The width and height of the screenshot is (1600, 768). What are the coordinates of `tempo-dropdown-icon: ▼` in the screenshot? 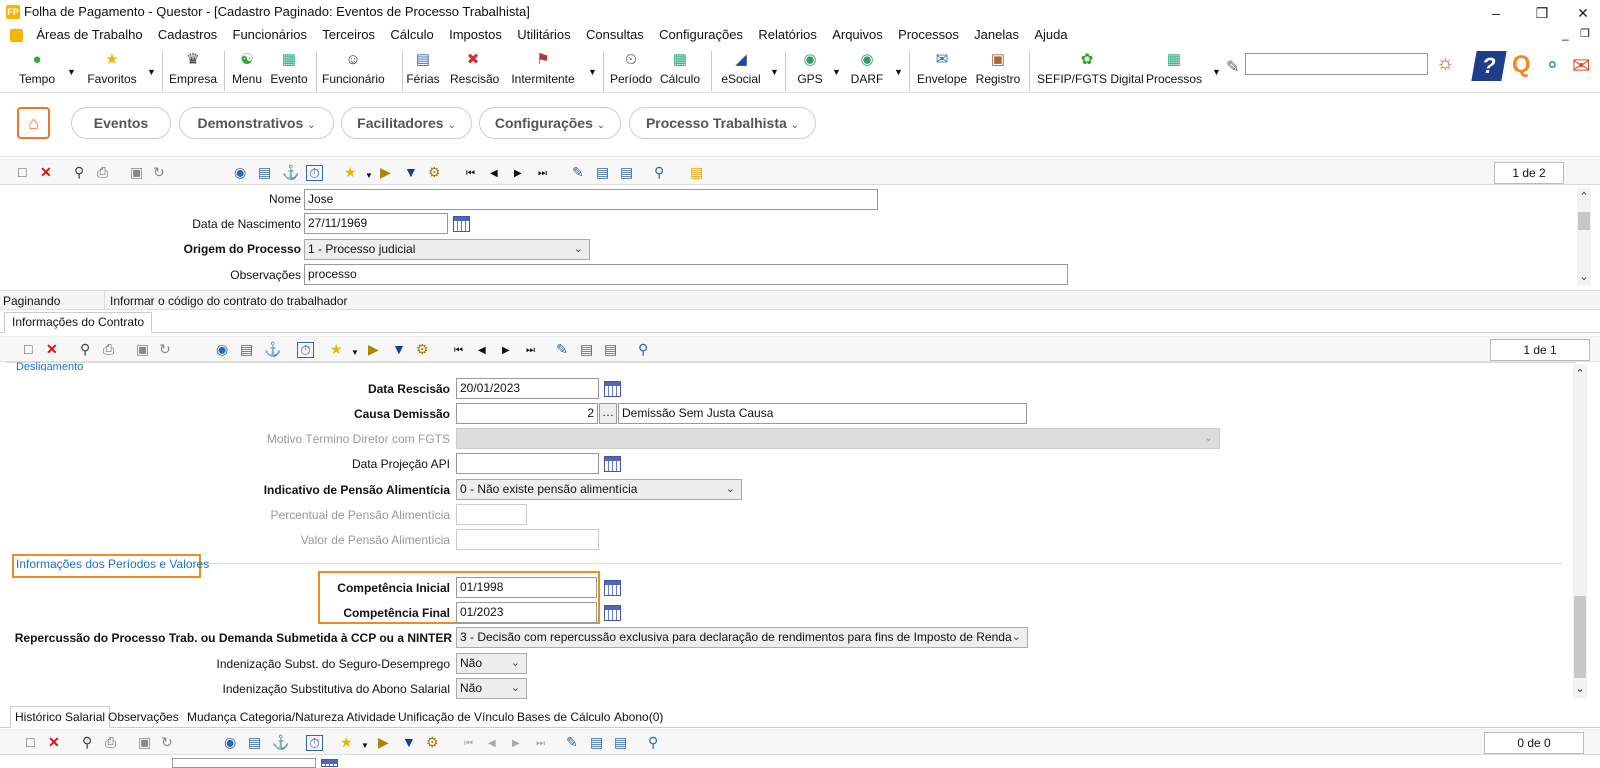 It's located at (71, 72).